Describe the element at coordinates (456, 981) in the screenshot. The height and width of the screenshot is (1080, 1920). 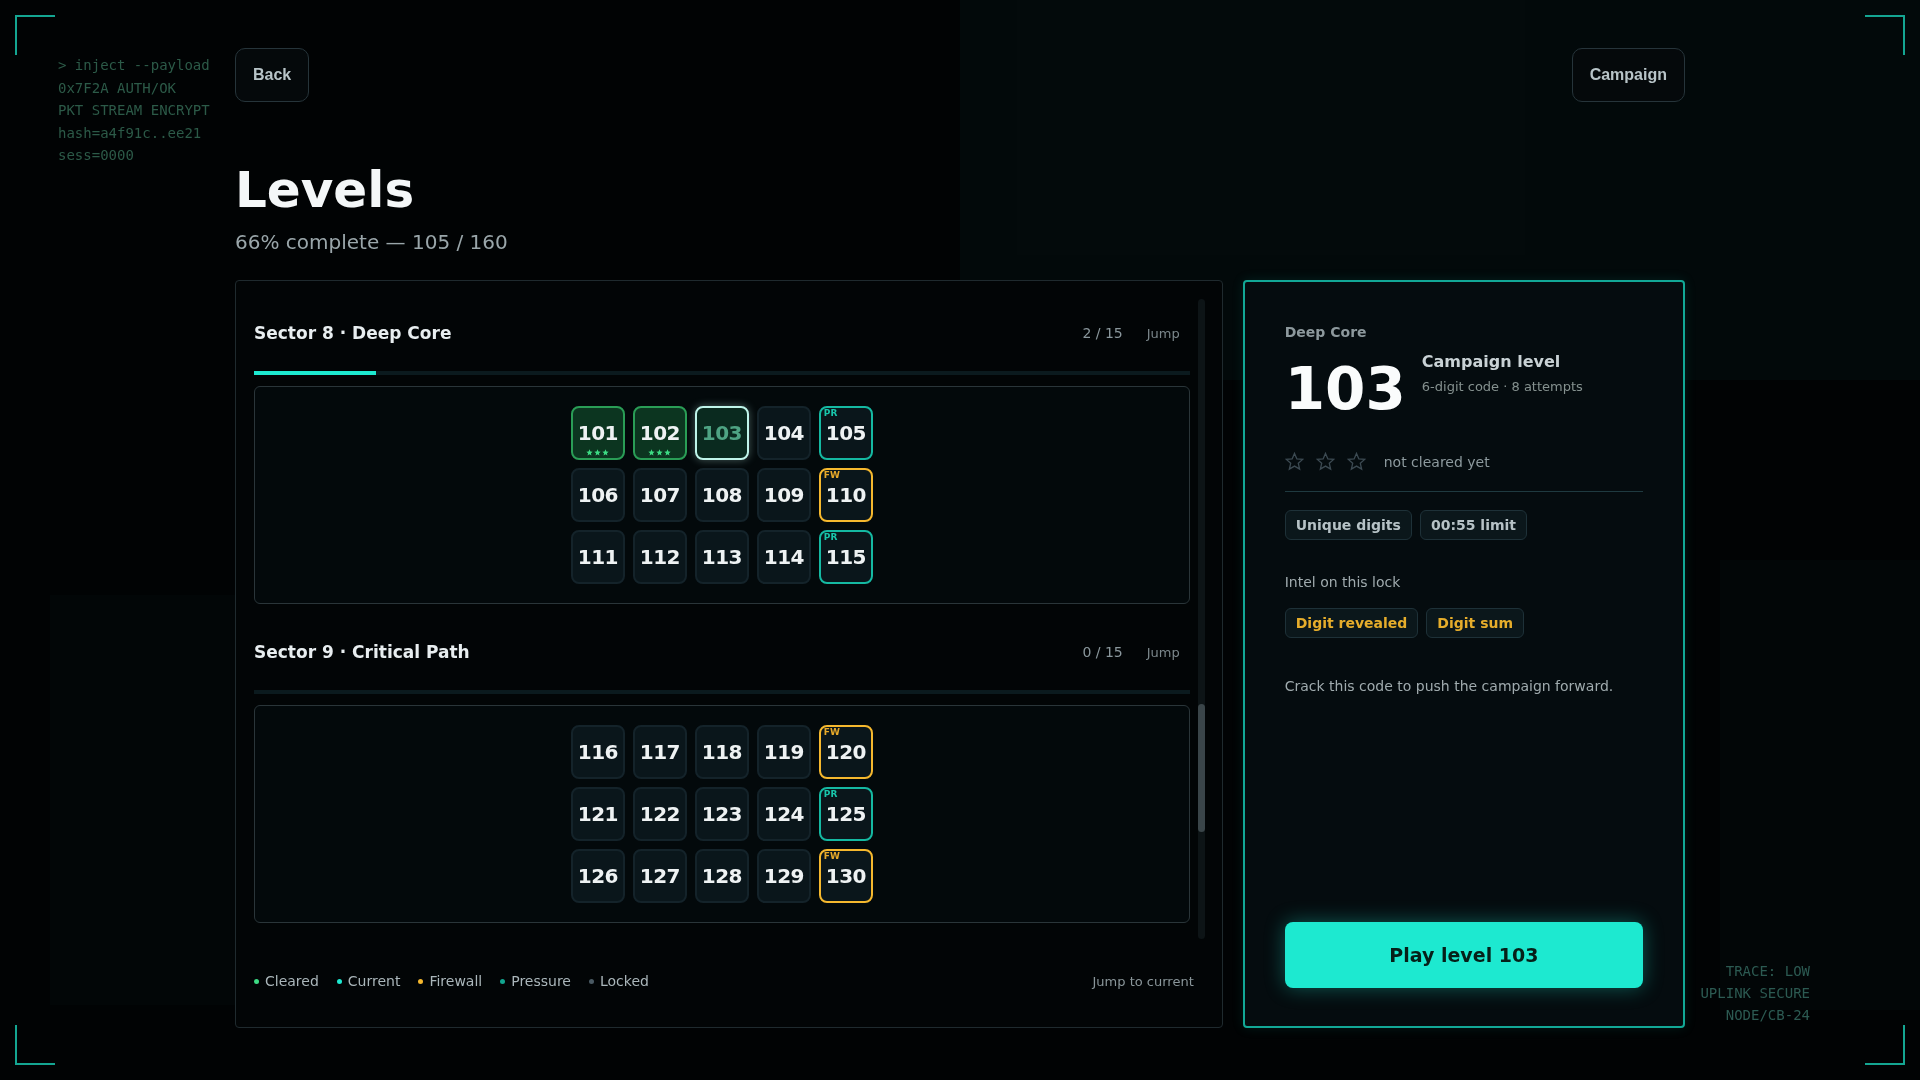
I see `legend-label: Firewall` at that location.